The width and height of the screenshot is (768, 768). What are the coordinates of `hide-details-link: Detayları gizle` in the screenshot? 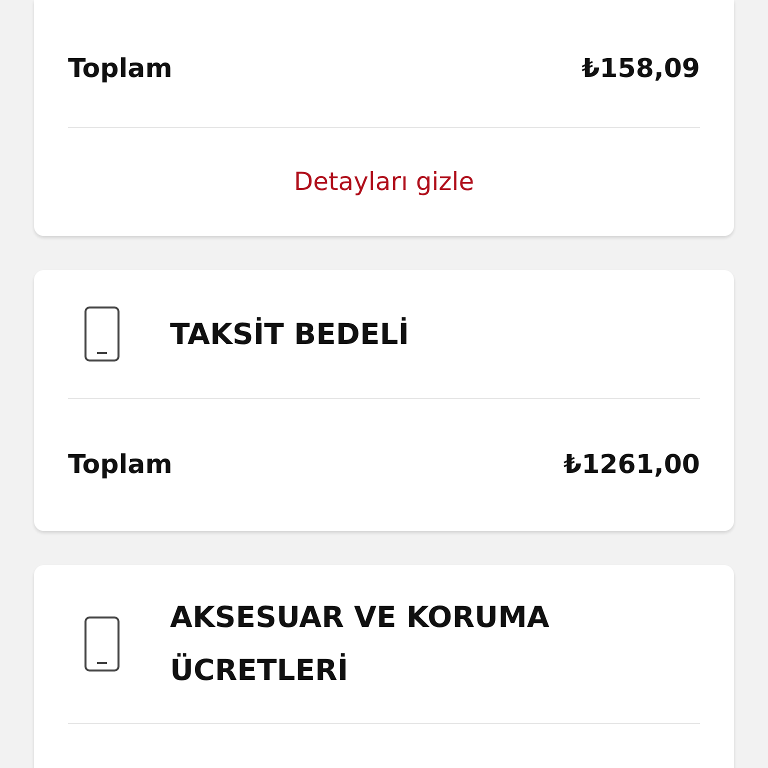 It's located at (384, 182).